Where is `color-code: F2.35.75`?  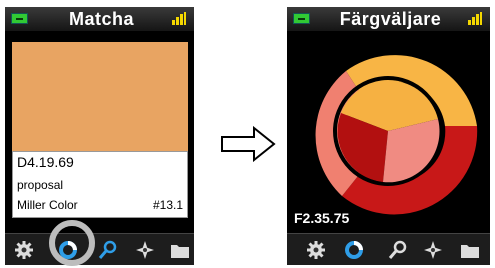 color-code: F2.35.75 is located at coordinates (322, 218).